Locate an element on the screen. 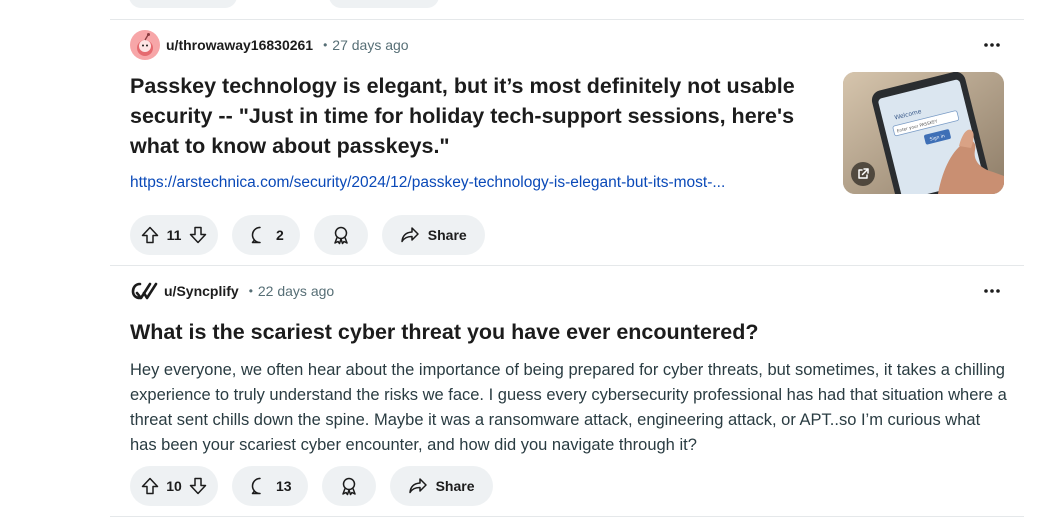  previous-share-button is located at coordinates (384, 4).